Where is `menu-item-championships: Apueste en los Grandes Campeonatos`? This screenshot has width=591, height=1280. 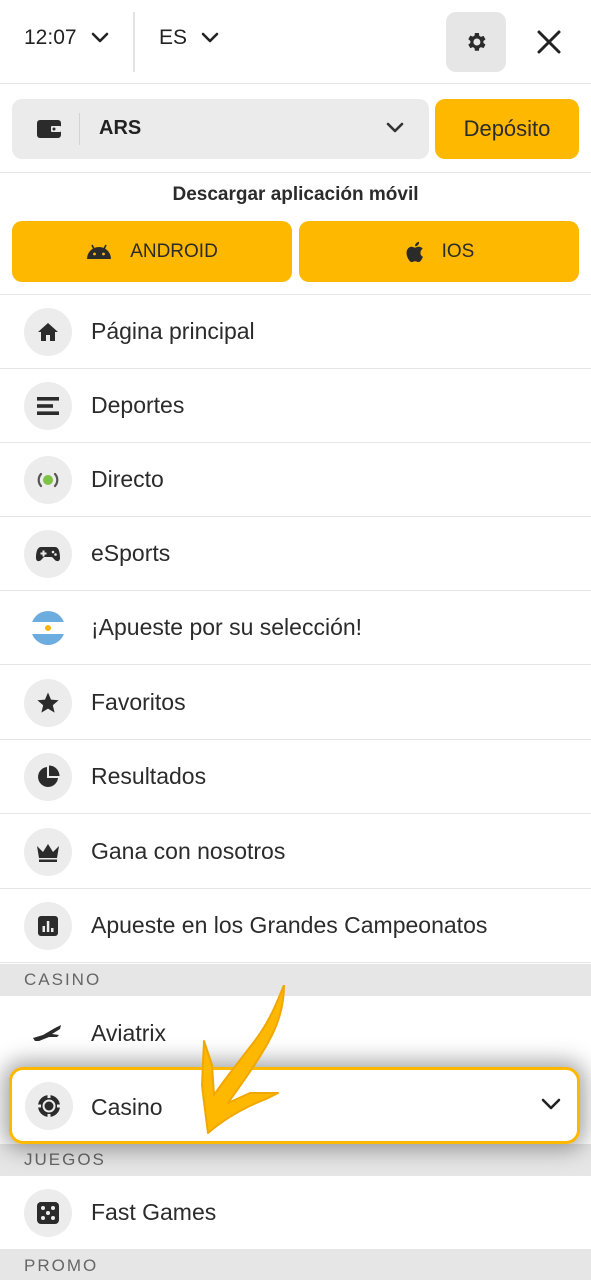 menu-item-championships: Apueste en los Grandes Campeonatos is located at coordinates (295, 926).